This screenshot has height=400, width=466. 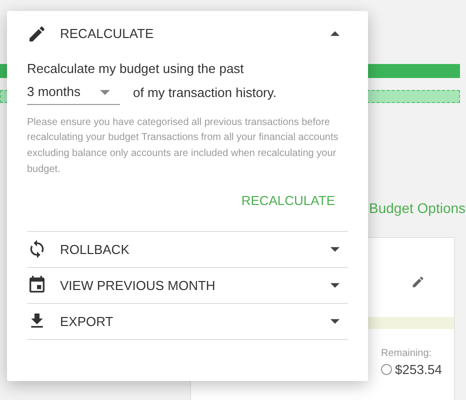 What do you see at coordinates (192, 250) in the screenshot?
I see `section-title: ROLLBACK` at bounding box center [192, 250].